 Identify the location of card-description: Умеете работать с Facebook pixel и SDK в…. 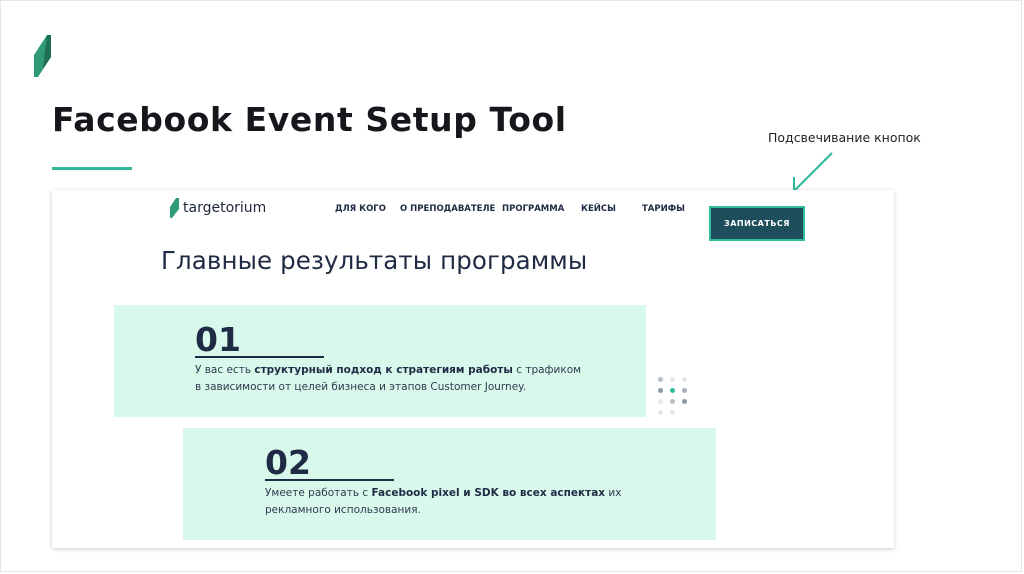
(443, 502).